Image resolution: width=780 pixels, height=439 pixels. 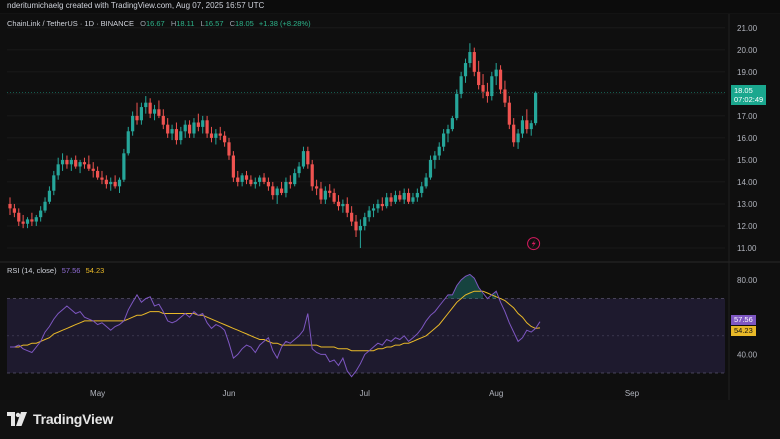 I want to click on change-value: +1.38 (+8.28%), so click(x=284, y=23).